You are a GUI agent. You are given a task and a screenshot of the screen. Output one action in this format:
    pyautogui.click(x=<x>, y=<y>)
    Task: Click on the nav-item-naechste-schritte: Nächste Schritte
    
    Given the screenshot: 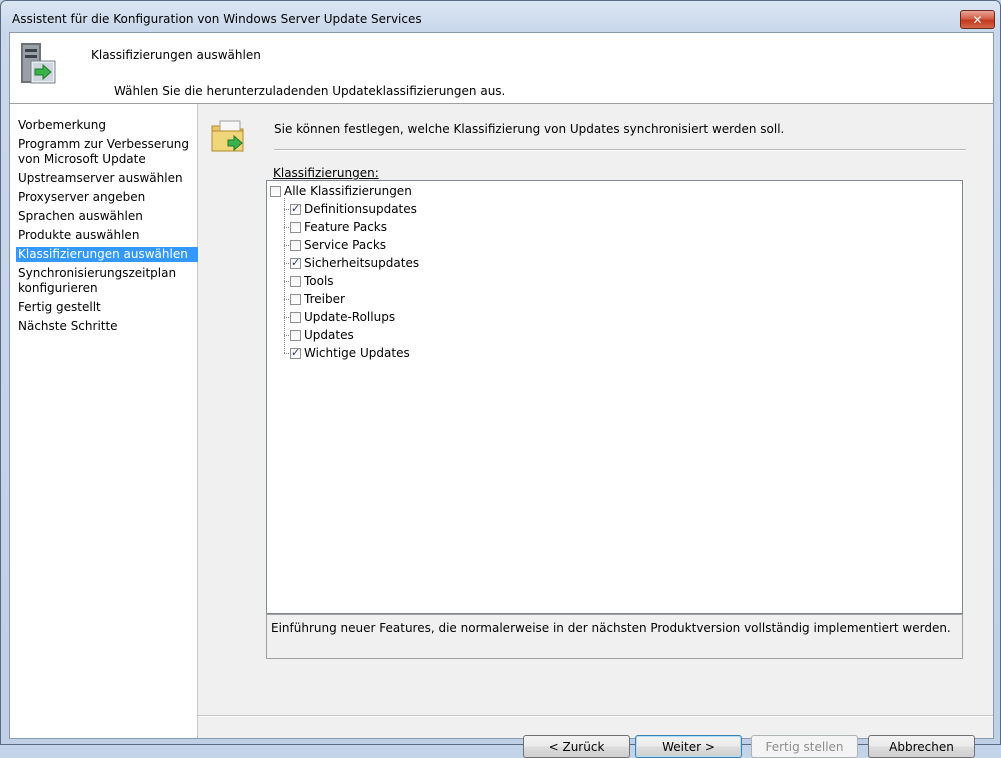 What is the action you would take?
    pyautogui.click(x=105, y=326)
    